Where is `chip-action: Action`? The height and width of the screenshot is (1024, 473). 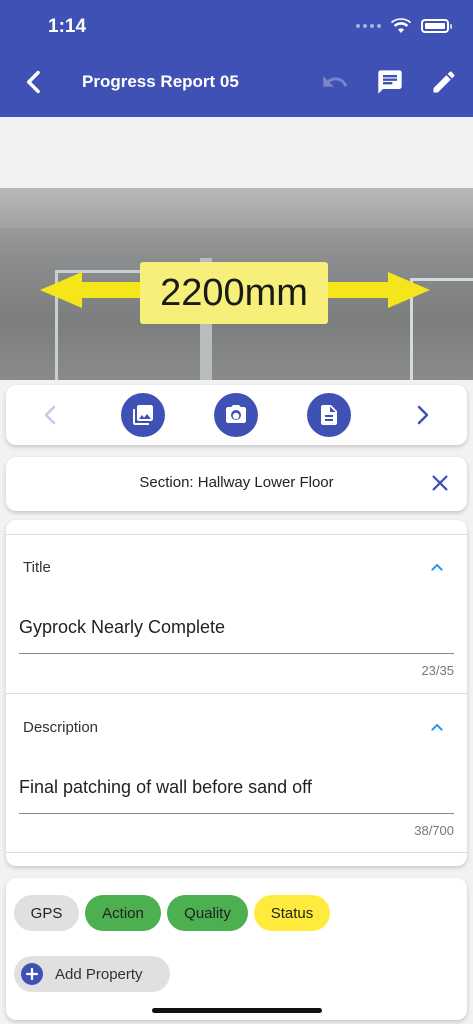
chip-action: Action is located at coordinates (123, 913).